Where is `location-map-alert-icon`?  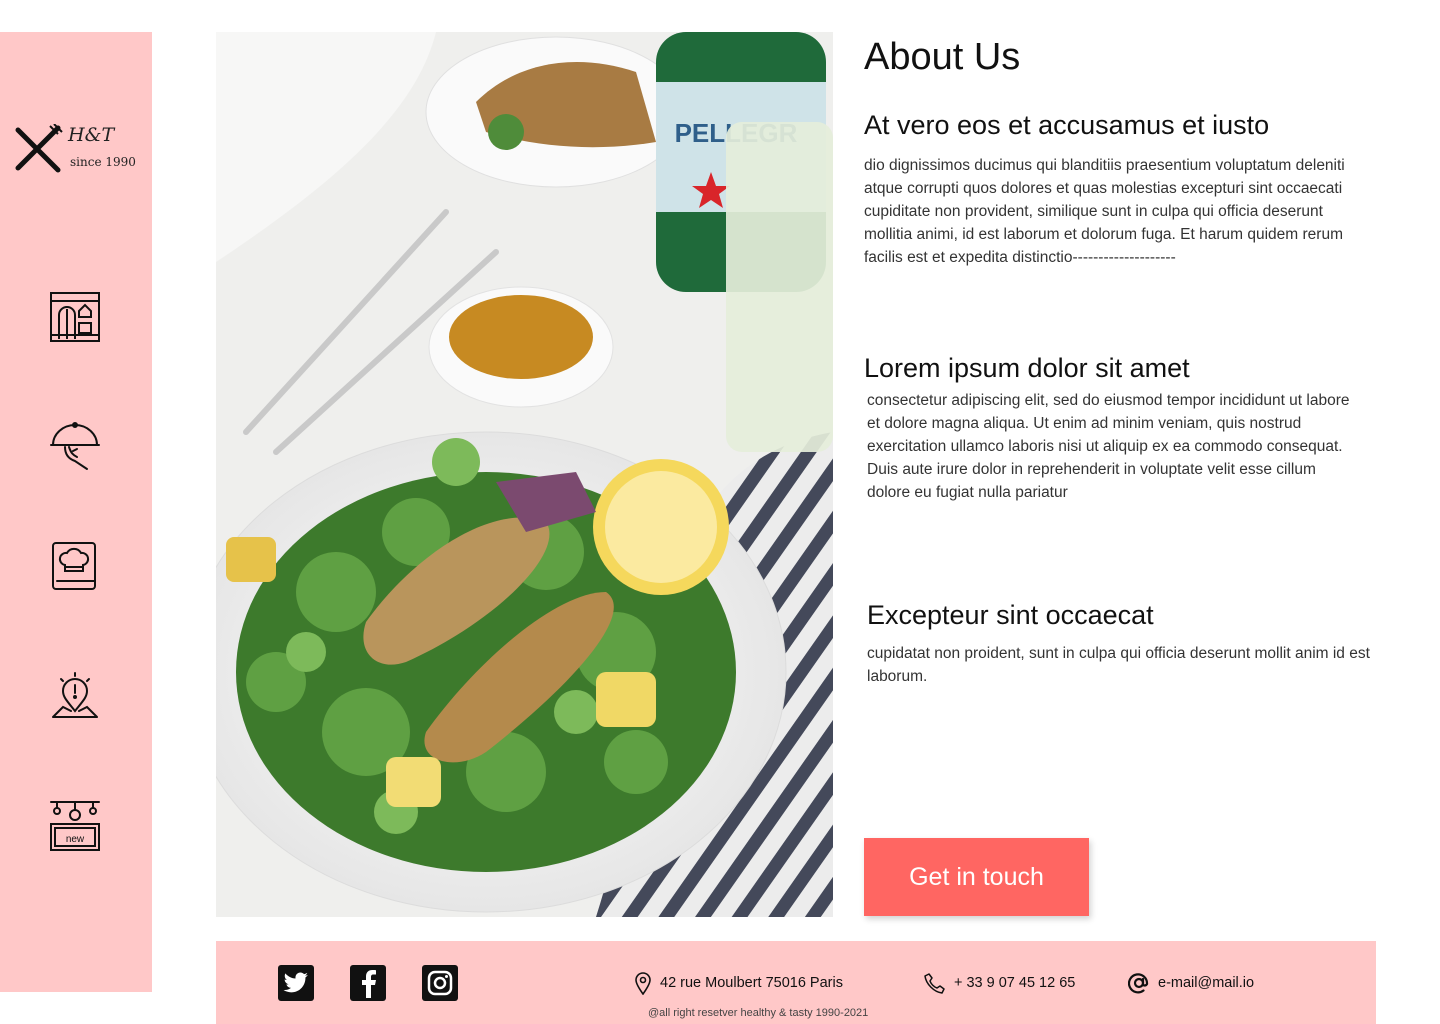 location-map-alert-icon is located at coordinates (75, 695).